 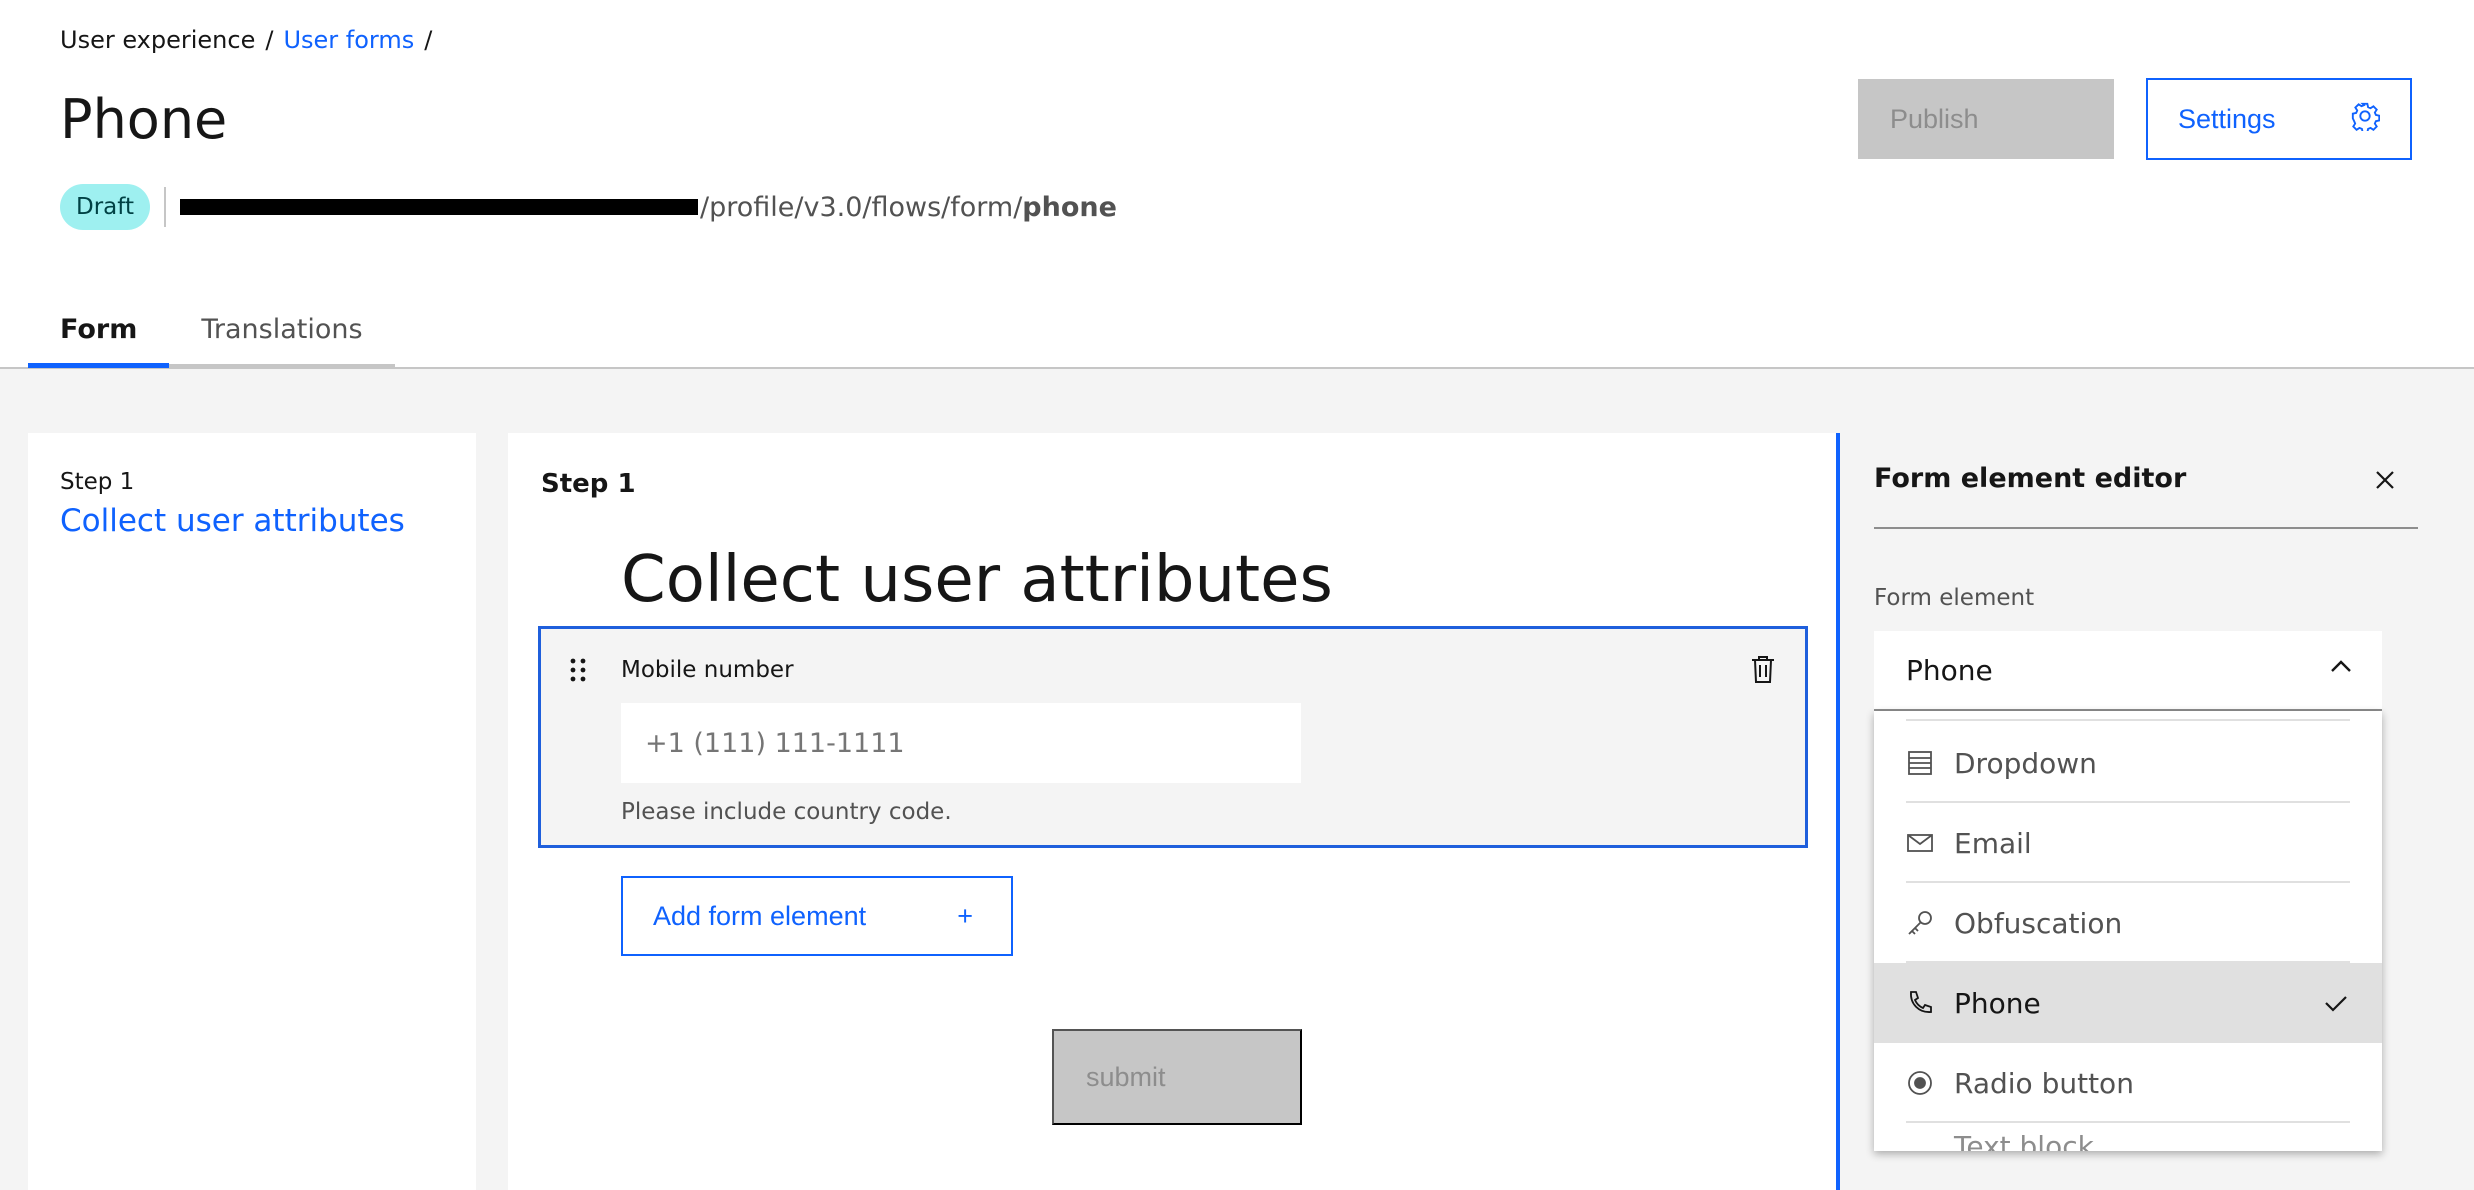 What do you see at coordinates (1920, 923) in the screenshot?
I see `key-icon` at bounding box center [1920, 923].